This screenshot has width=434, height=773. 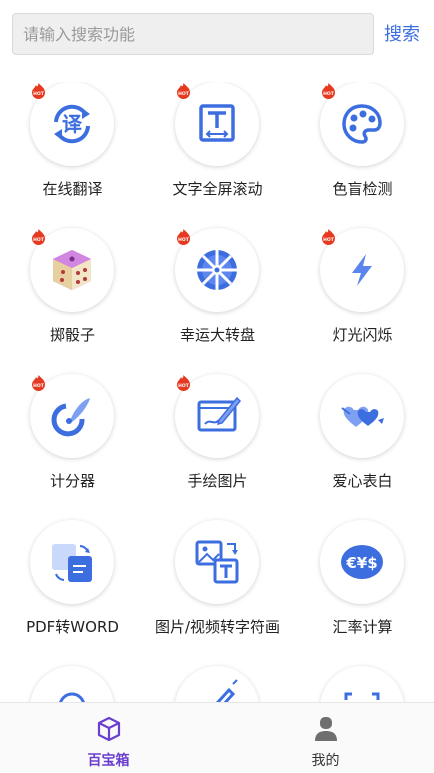 I want to click on tool-label: 幸运大转盘, so click(x=217, y=335).